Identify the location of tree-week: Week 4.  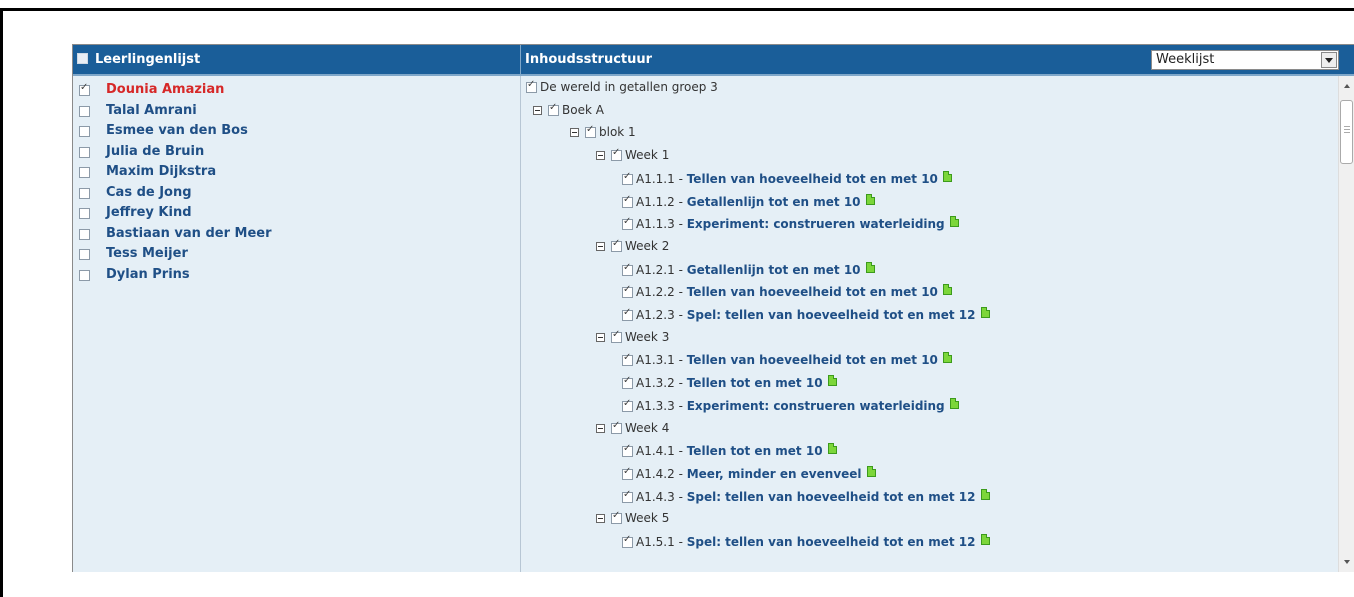
(632, 431).